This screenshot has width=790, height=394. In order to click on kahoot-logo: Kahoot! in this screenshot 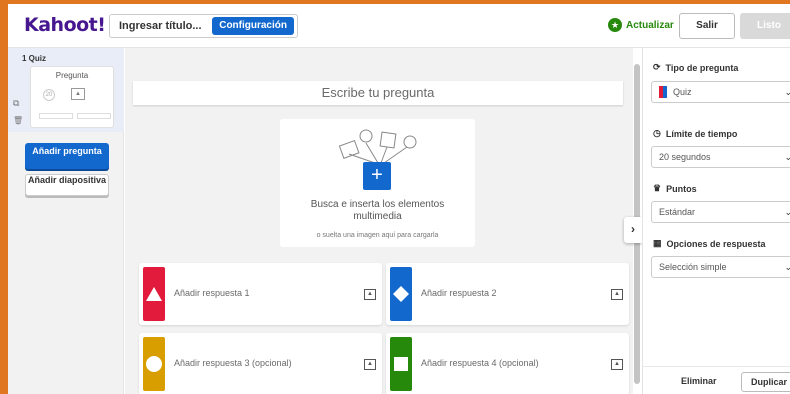, I will do `click(65, 25)`.